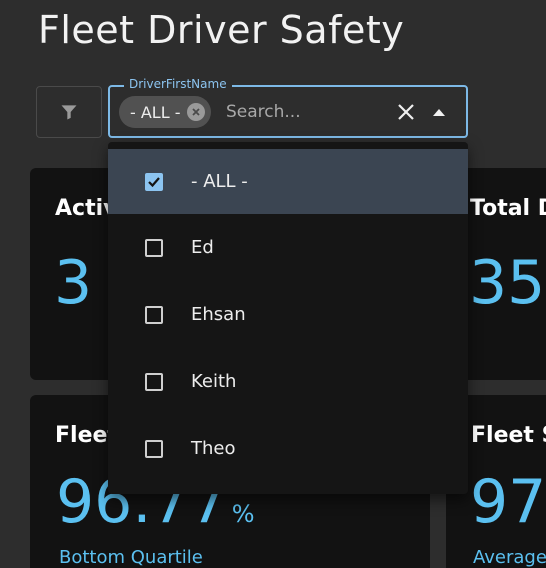 The image size is (546, 568). Describe the element at coordinates (243, 514) in the screenshot. I see `percent-unit: %` at that location.